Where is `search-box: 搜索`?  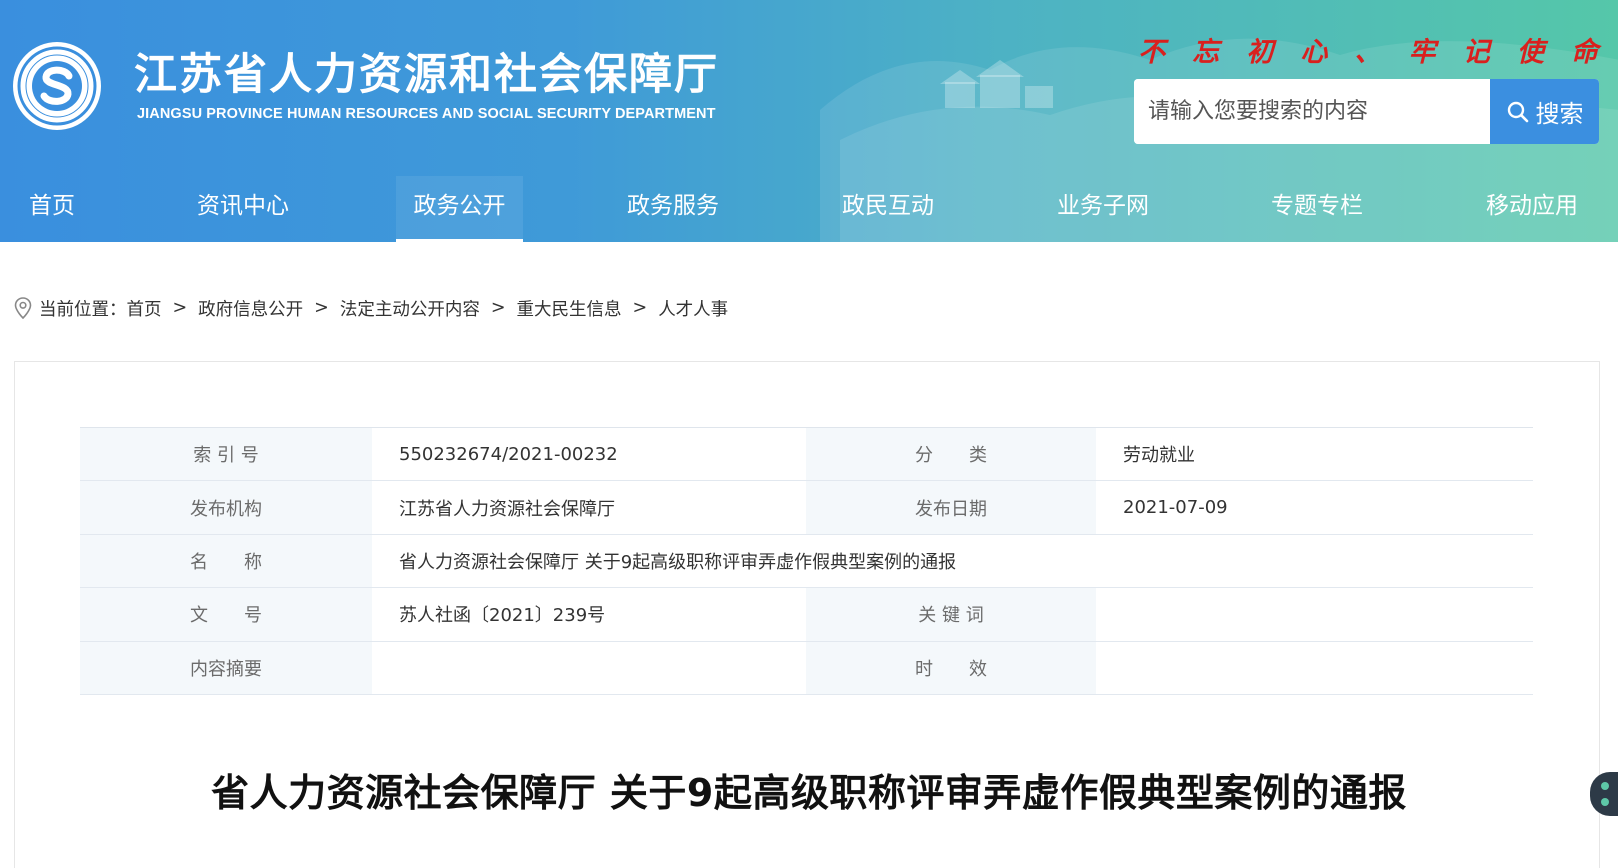 search-box: 搜索 is located at coordinates (1366, 111).